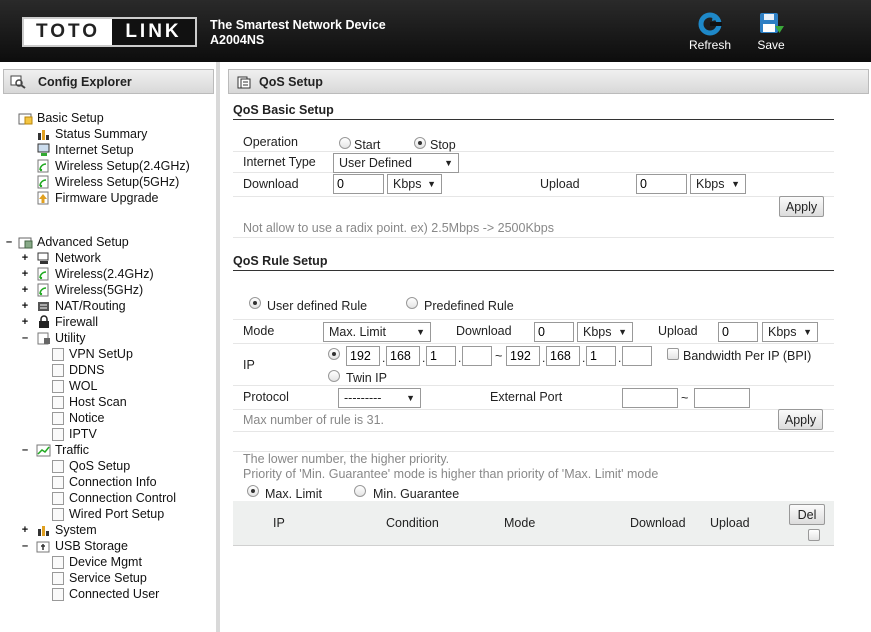 Image resolution: width=871 pixels, height=632 pixels. Describe the element at coordinates (97, 198) in the screenshot. I see `tree-firmware-upgrade: Firmware Upgrade` at that location.